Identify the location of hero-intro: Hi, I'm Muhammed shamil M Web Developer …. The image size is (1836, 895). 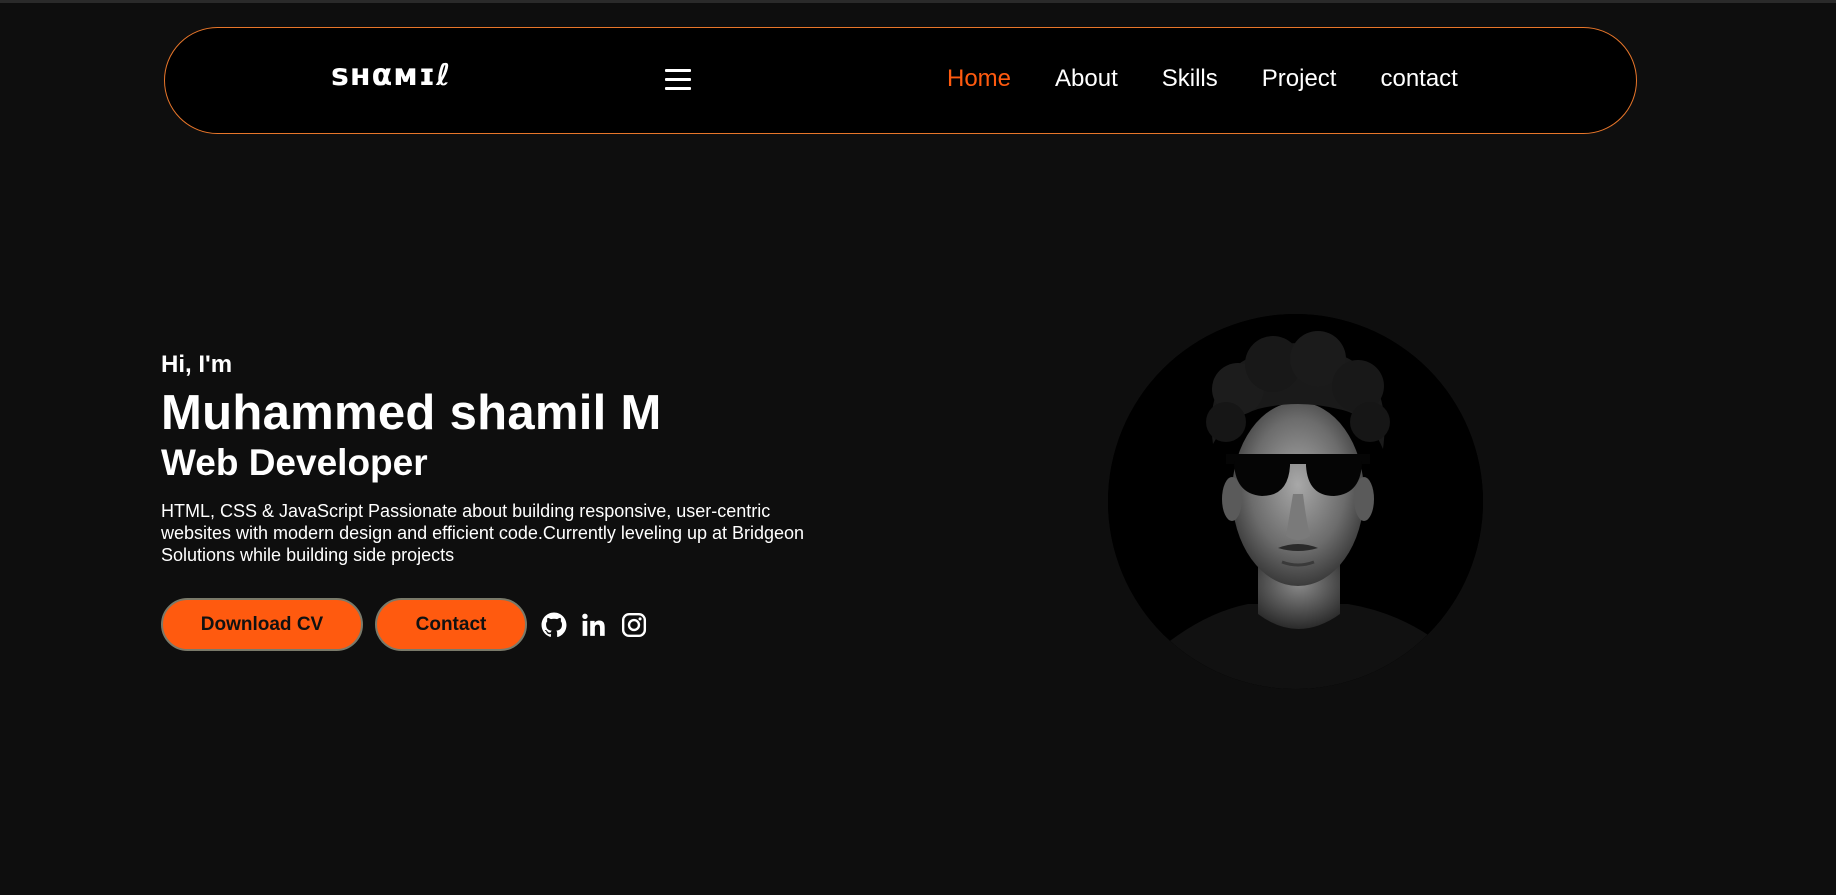
(491, 458).